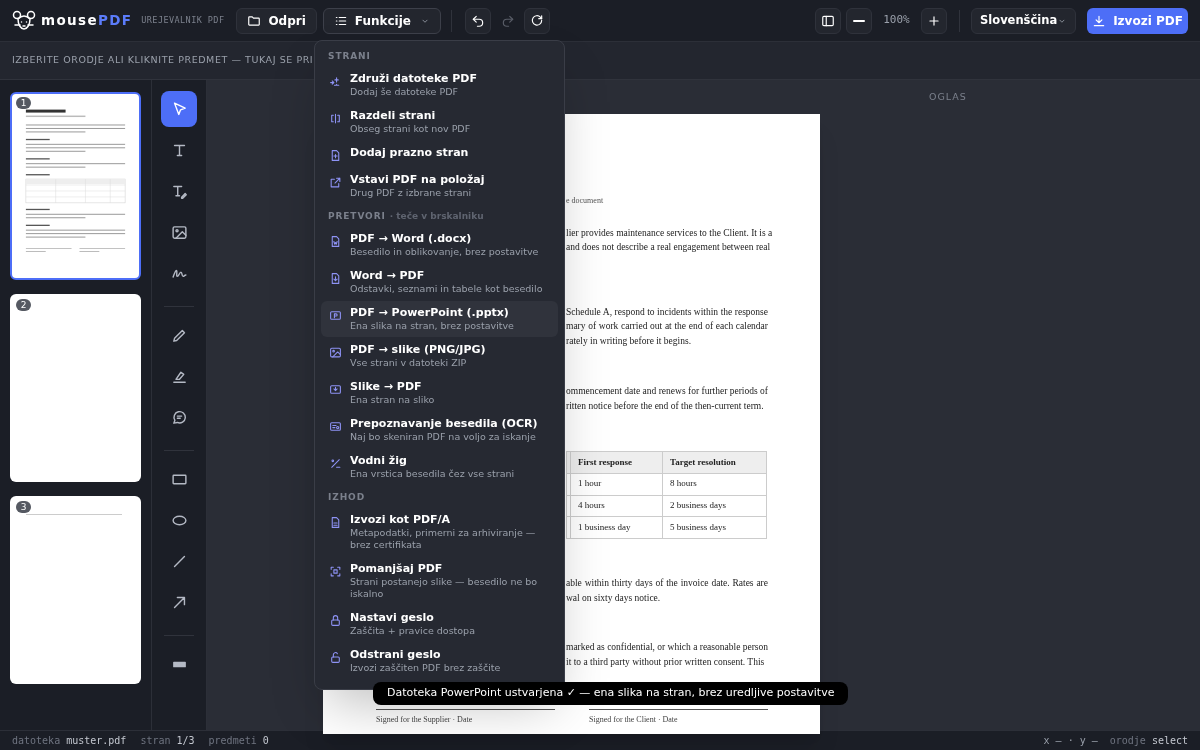  What do you see at coordinates (439, 624) in the screenshot?
I see `menu-item: Nastavi geslo Zaščita + pravice dostopa` at bounding box center [439, 624].